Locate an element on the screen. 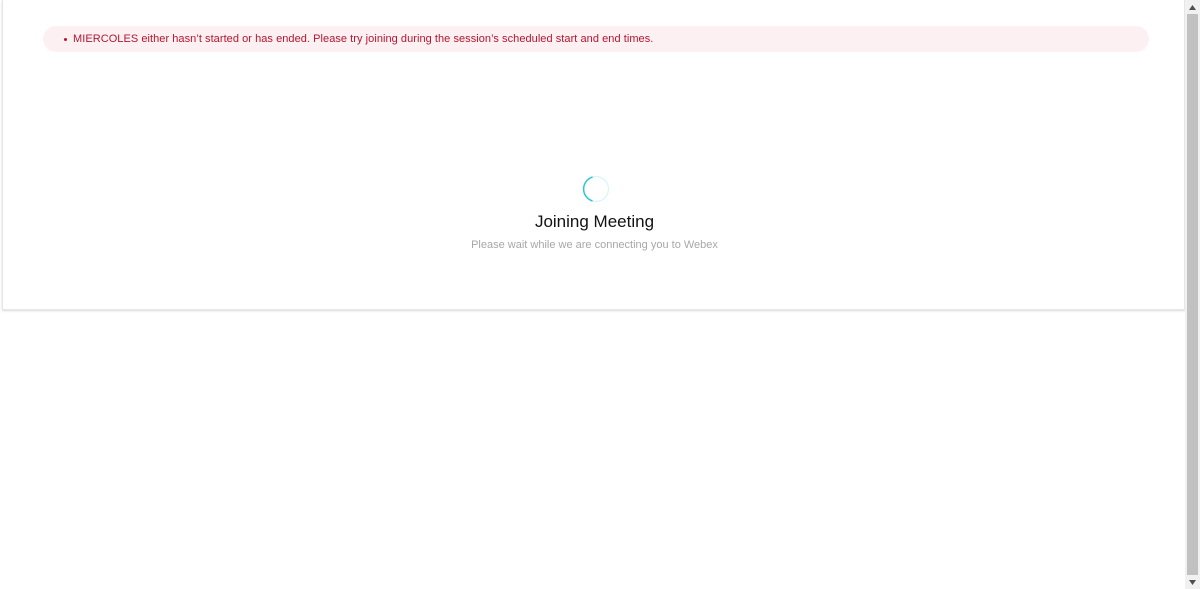 This screenshot has height=589, width=1200. joining-meeting-title: Joining Meeting is located at coordinates (594, 221).